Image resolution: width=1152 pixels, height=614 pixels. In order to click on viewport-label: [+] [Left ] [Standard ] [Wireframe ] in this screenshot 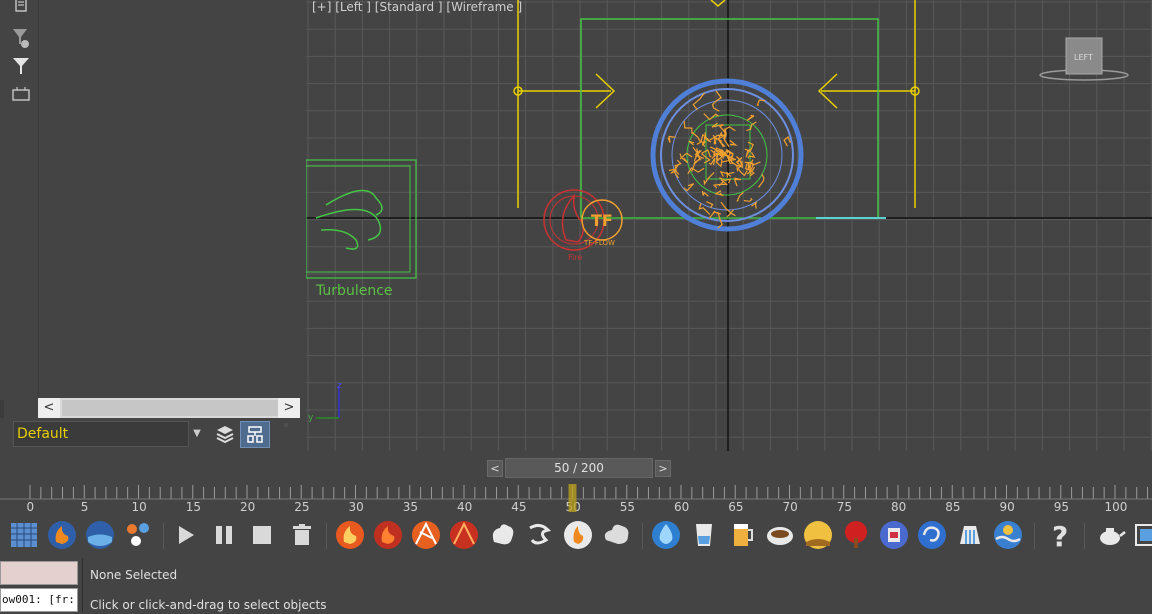, I will do `click(417, 7)`.